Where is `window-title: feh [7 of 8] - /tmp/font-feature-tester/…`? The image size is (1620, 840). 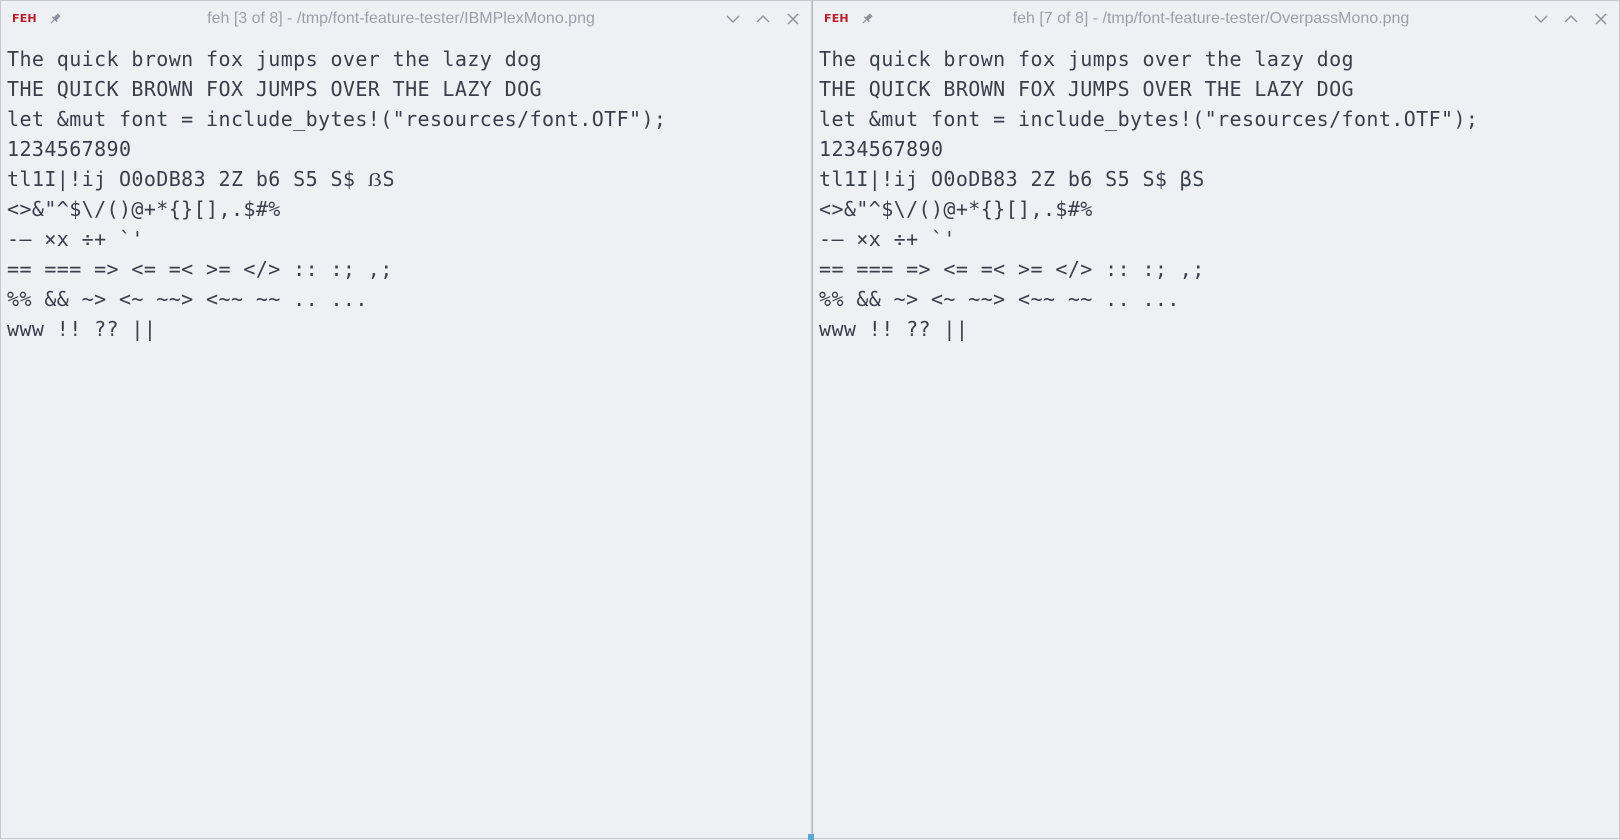
window-title: feh [7 of 8] - /tmp/font-feature-tester/… is located at coordinates (1211, 18).